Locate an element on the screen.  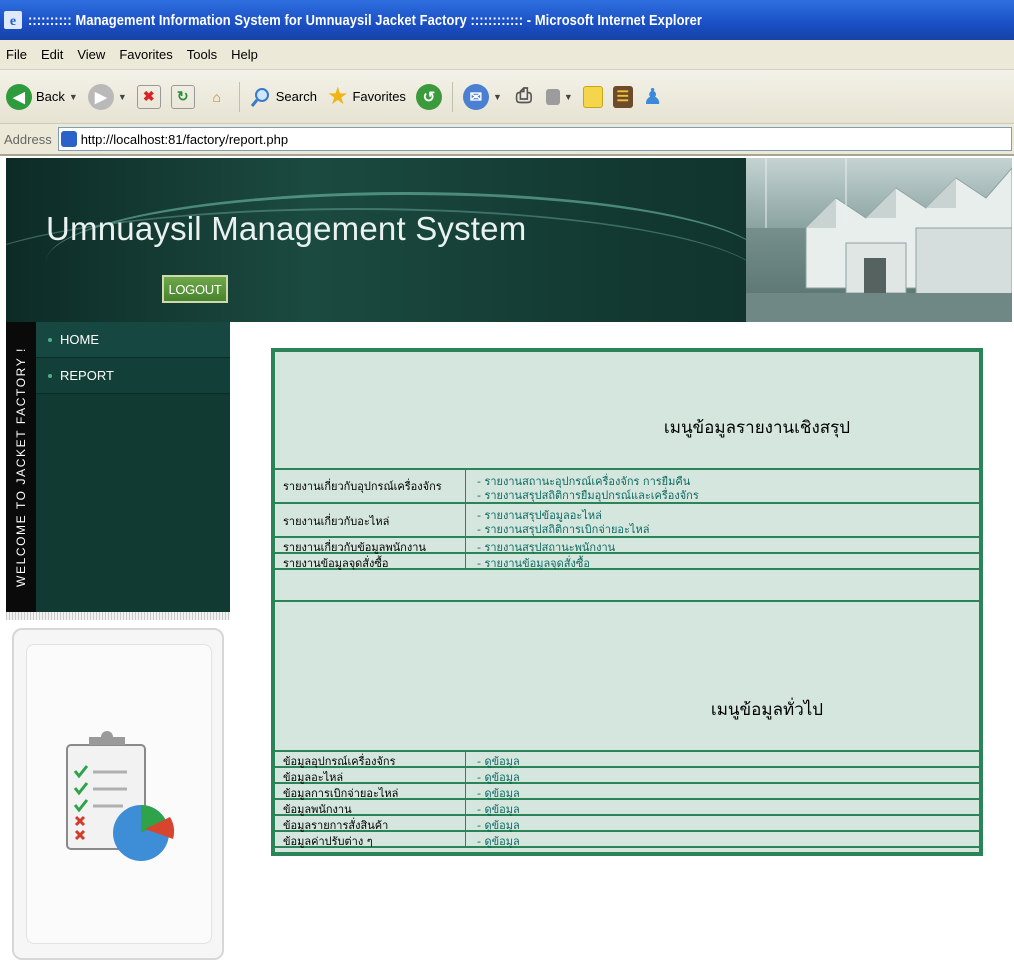
clipboard-chart-icon is located at coordinates (120, 796).